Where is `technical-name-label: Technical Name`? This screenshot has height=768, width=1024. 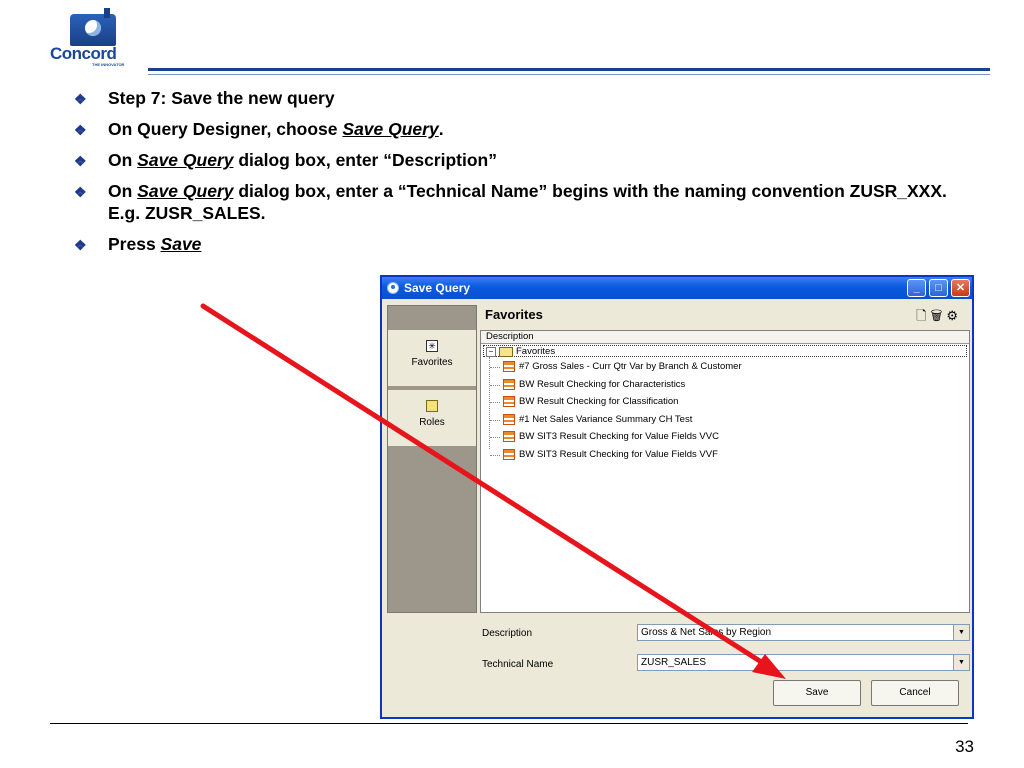 technical-name-label: Technical Name is located at coordinates (518, 664).